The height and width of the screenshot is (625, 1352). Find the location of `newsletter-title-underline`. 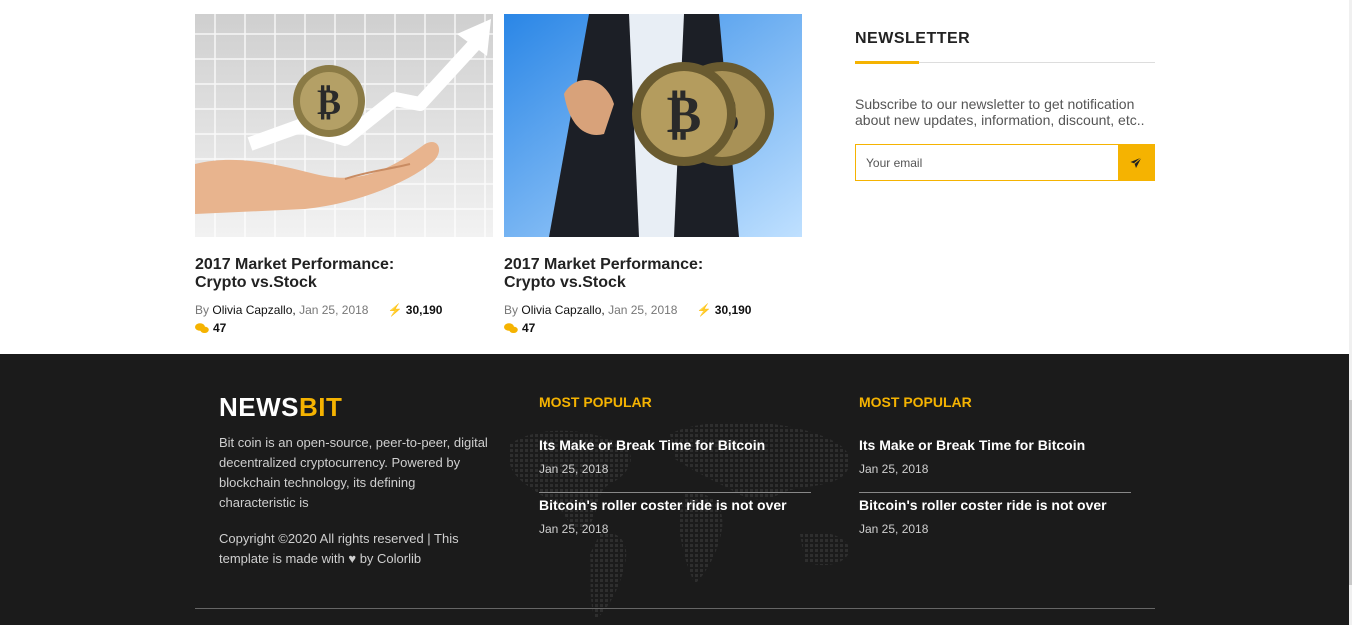

newsletter-title-underline is located at coordinates (1005, 62).